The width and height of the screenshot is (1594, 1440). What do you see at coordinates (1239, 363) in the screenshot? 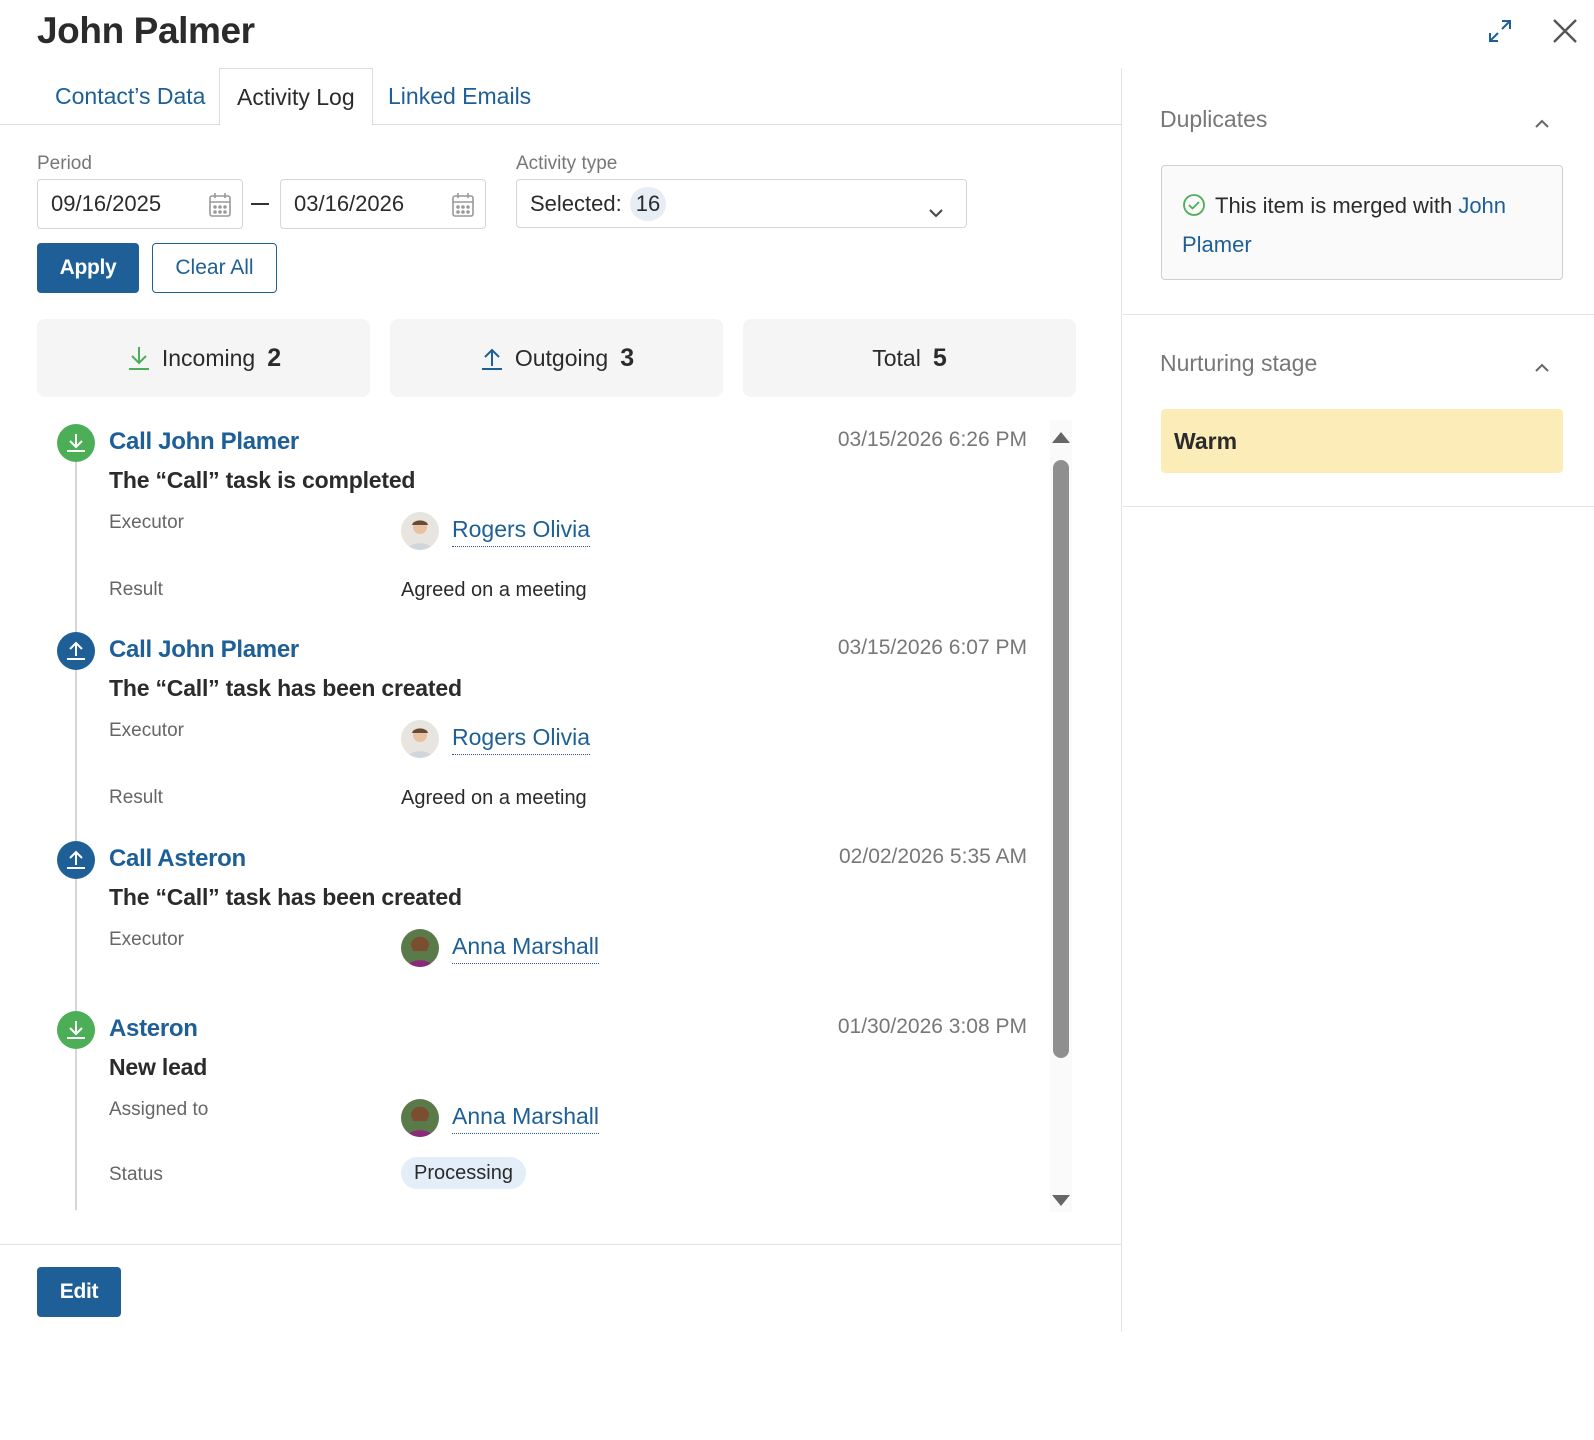
I see `nurturing-title: Nurturing stage` at bounding box center [1239, 363].